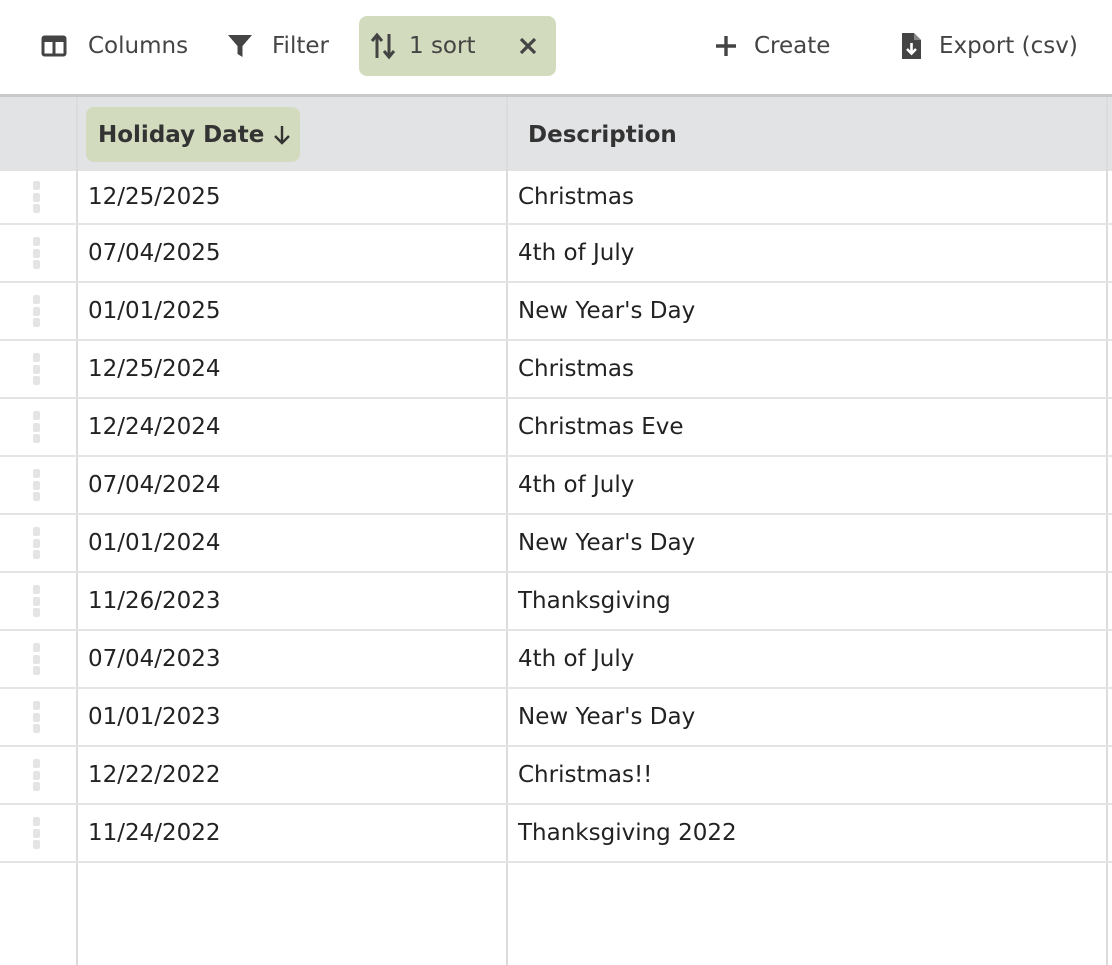  I want to click on grid-header-row: Holiday Date Description, so click(556, 134).